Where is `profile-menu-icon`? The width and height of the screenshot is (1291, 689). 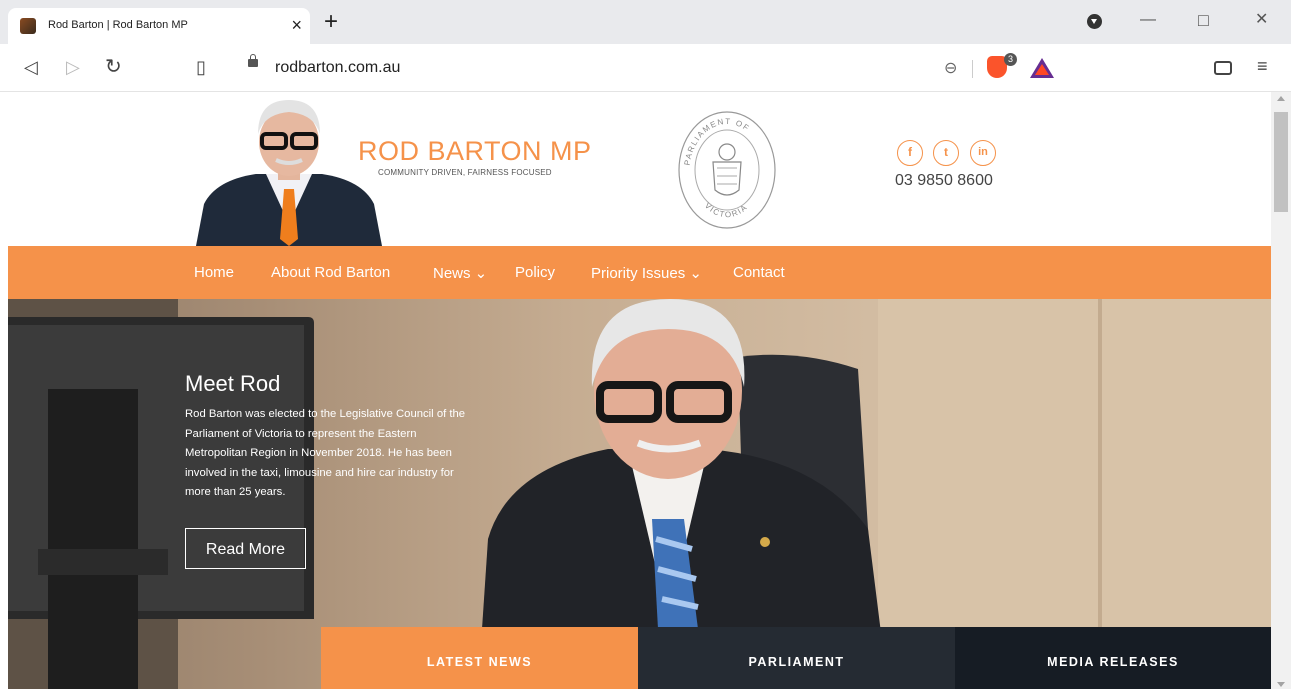 profile-menu-icon is located at coordinates (1094, 21).